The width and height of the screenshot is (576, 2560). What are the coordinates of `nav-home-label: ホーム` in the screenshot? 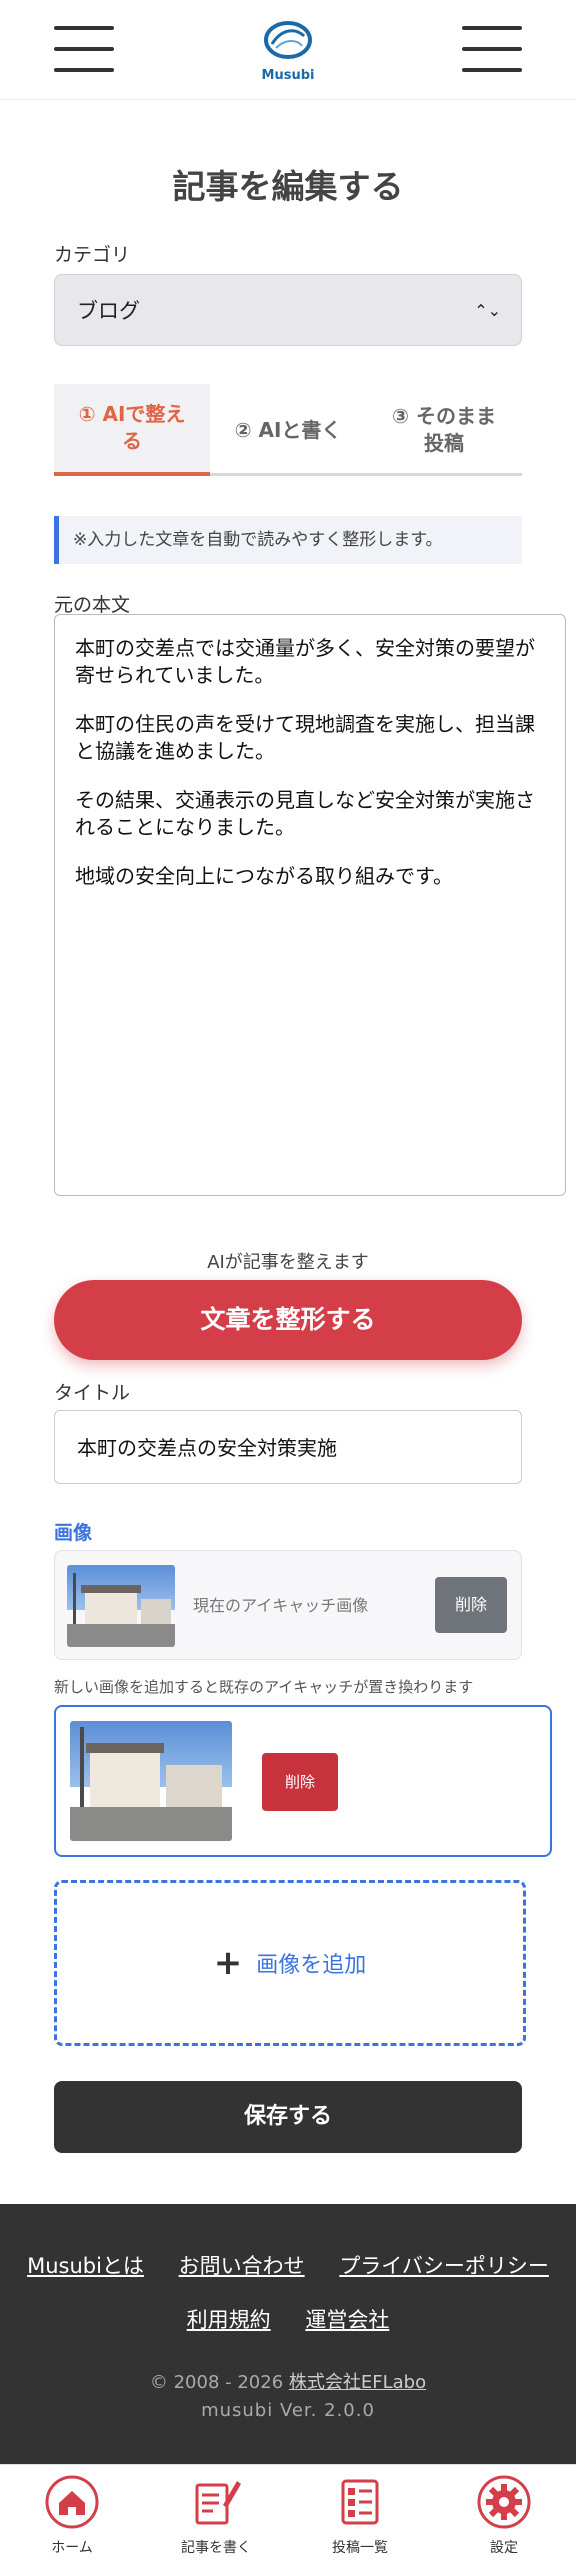 It's located at (72, 2548).